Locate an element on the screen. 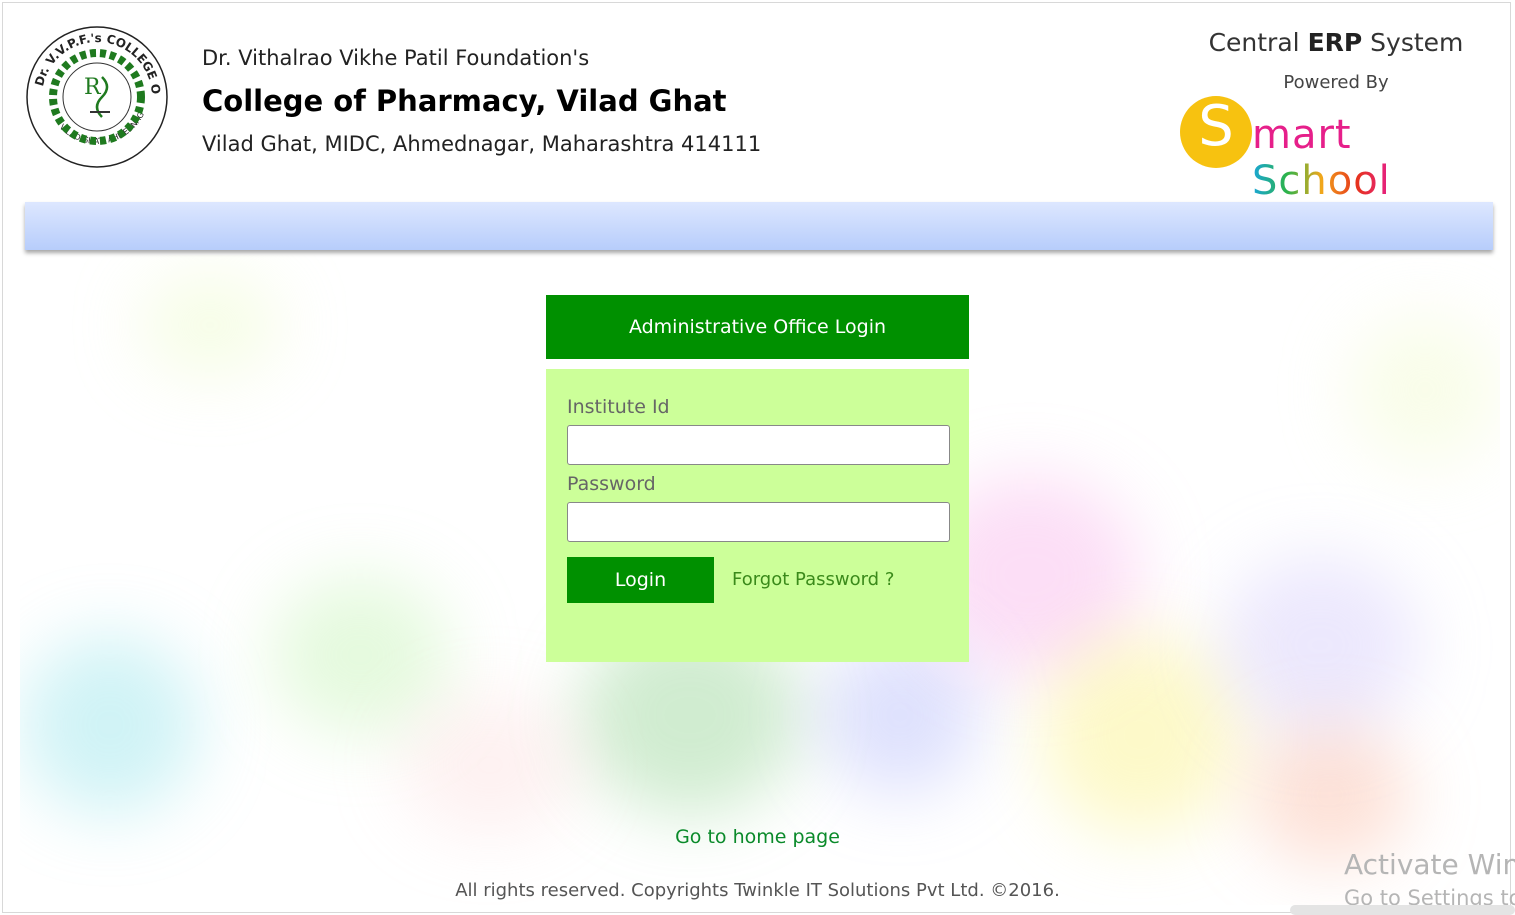  activate-windows-watermark: Activate Windows is located at coordinates (1429, 864).